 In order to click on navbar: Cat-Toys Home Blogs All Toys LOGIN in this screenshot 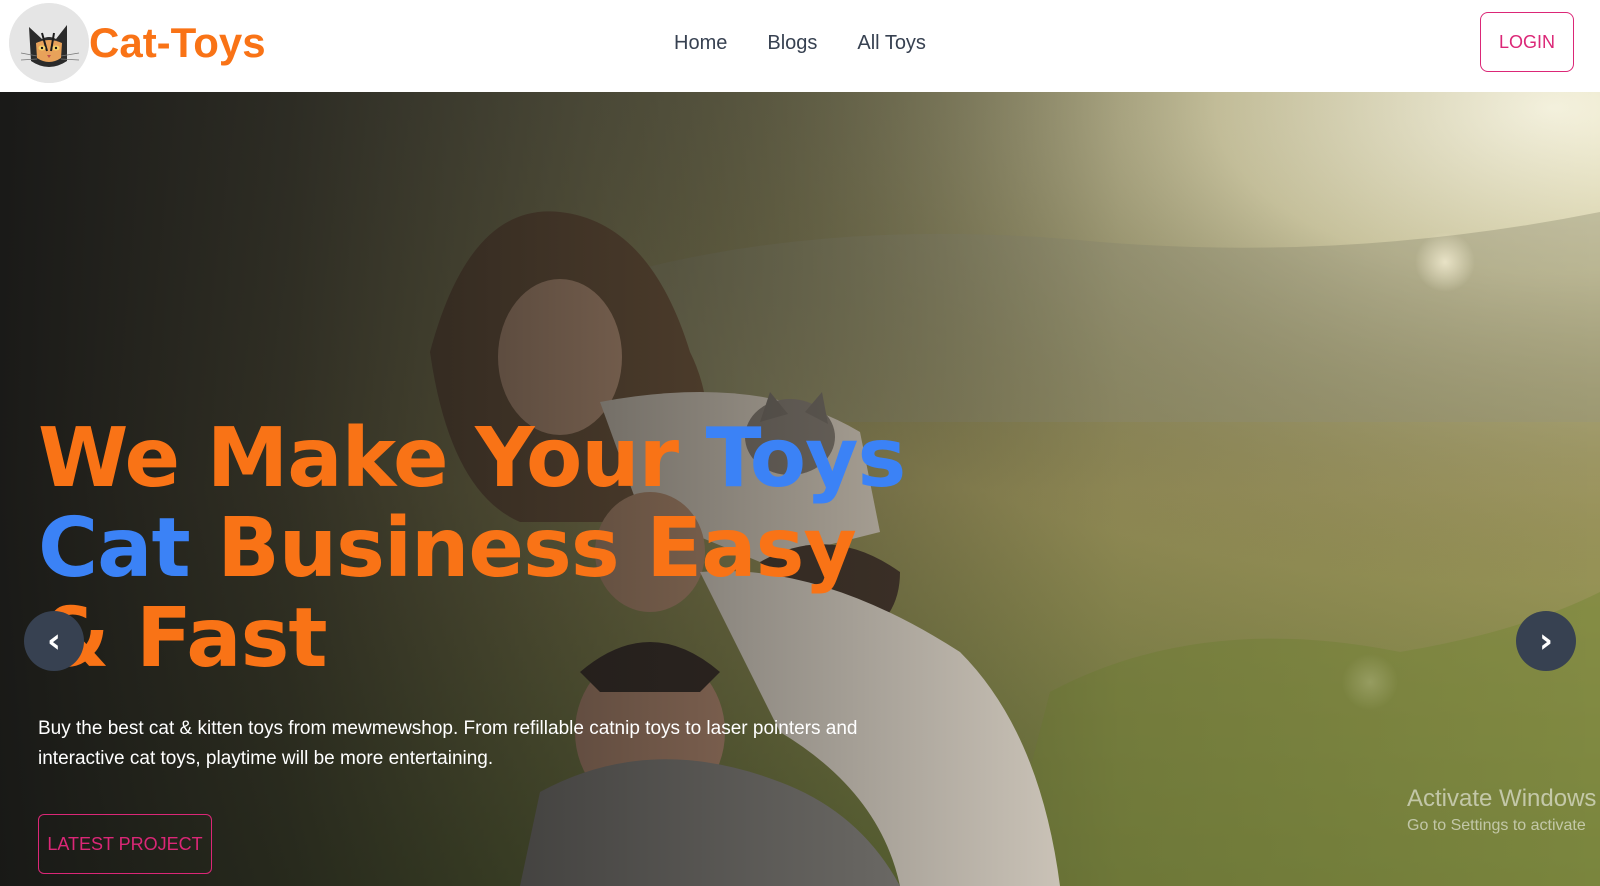, I will do `click(800, 46)`.